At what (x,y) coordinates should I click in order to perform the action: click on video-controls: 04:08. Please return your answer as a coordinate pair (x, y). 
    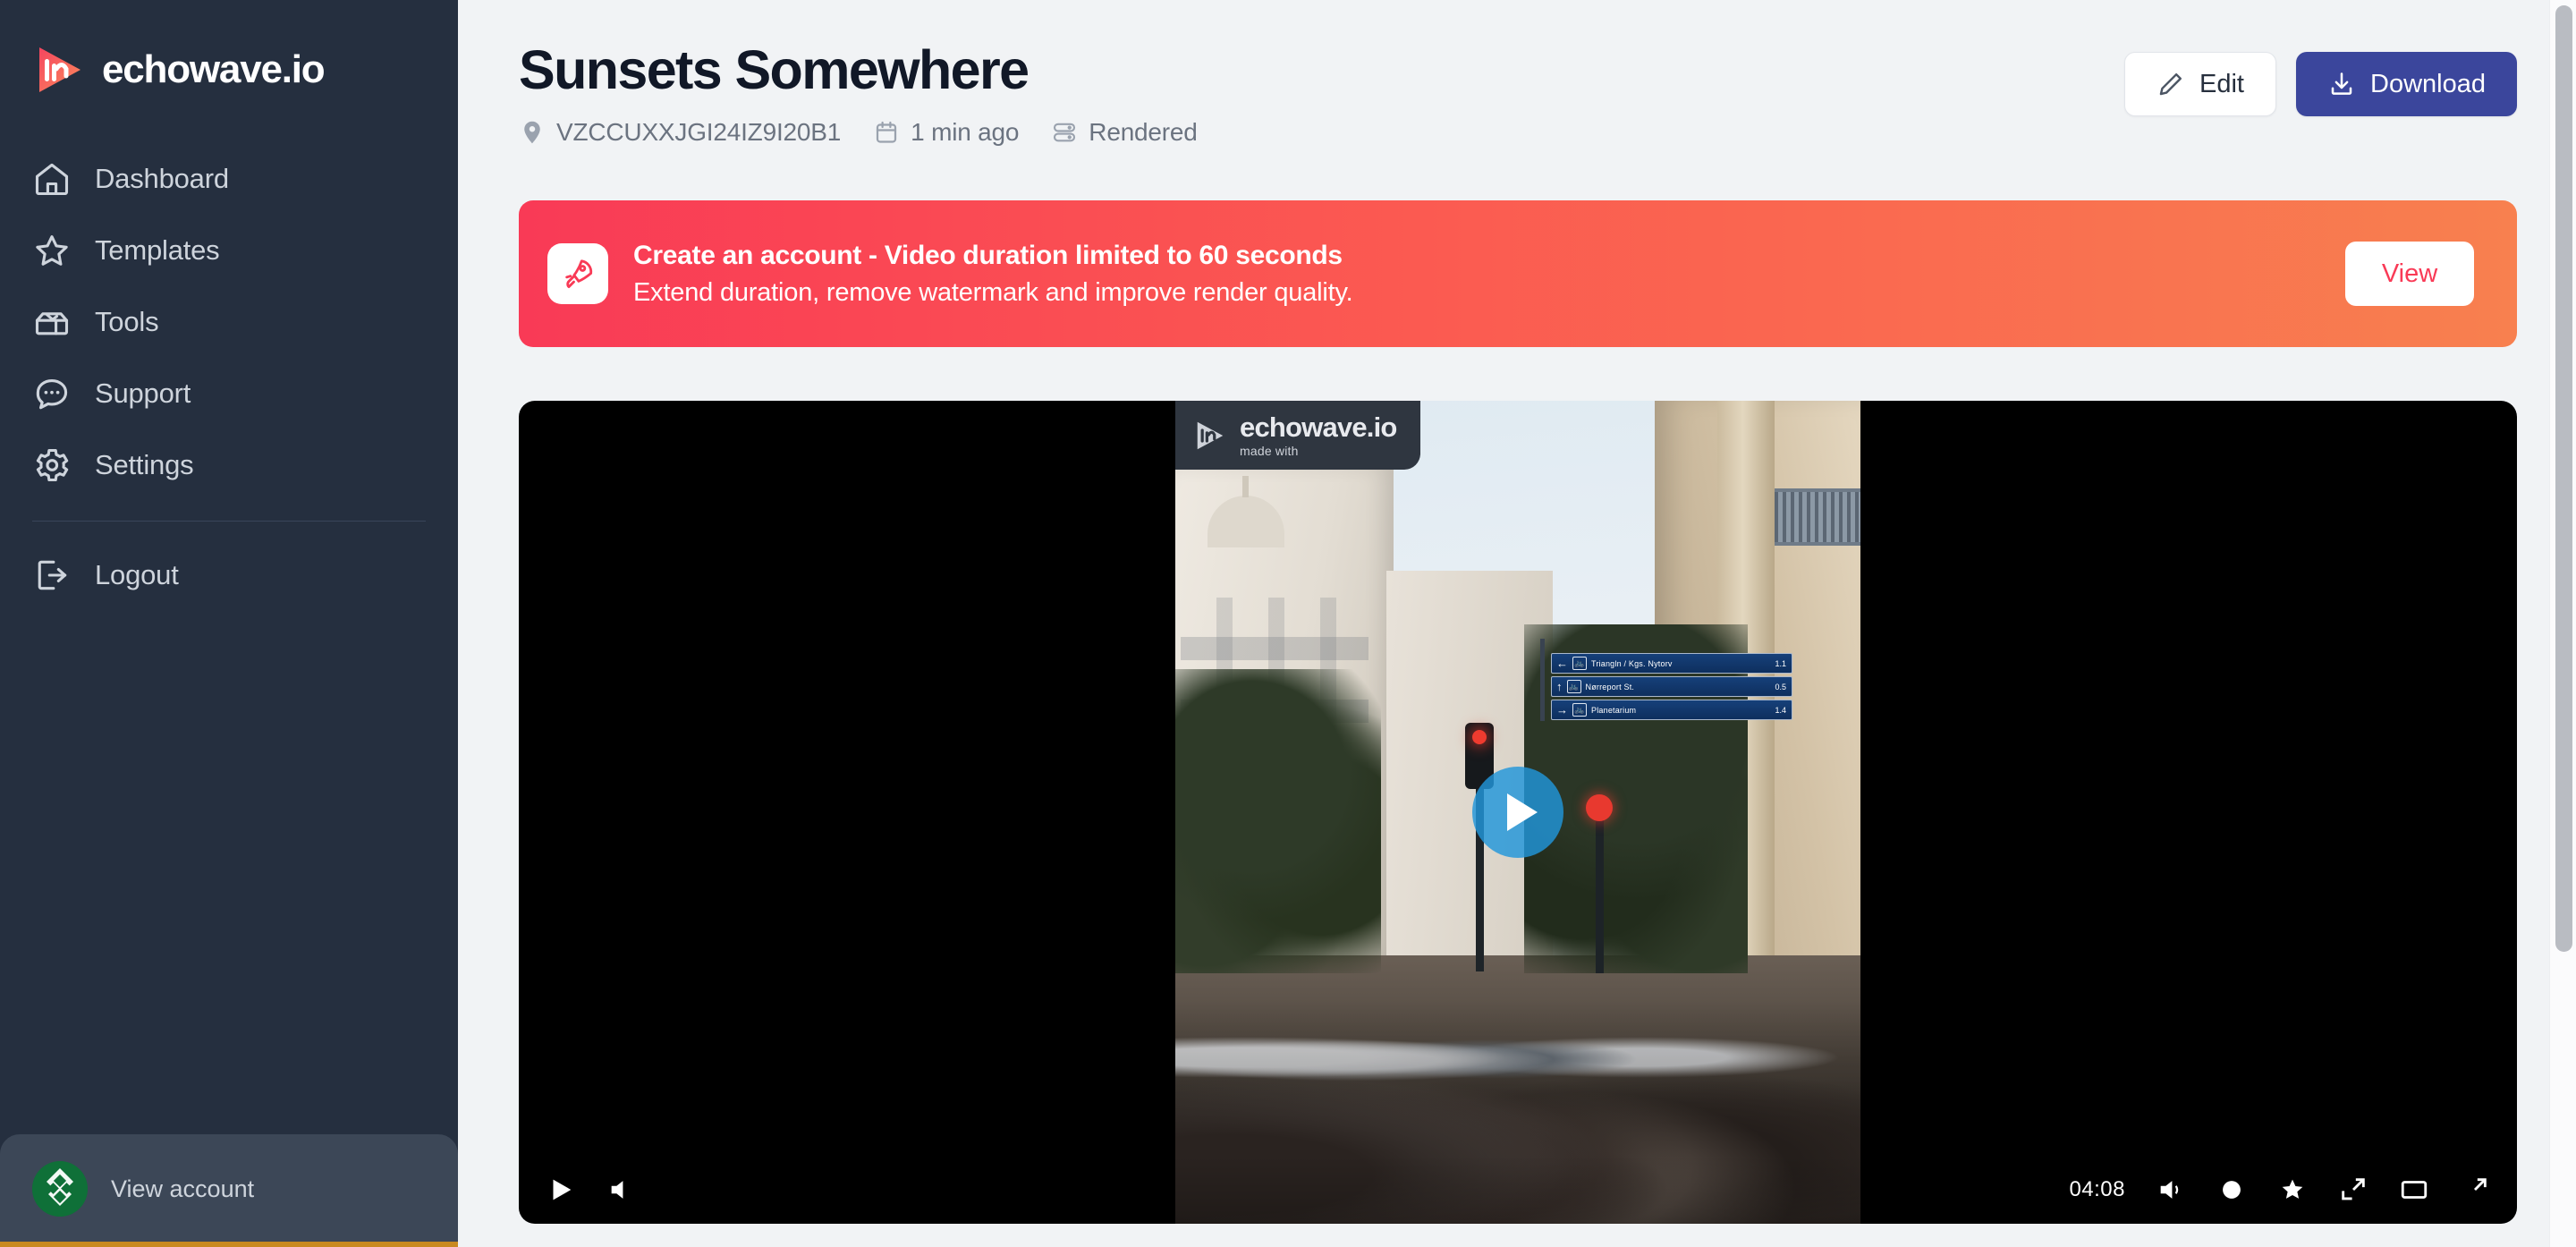
    Looking at the image, I should click on (1518, 1190).